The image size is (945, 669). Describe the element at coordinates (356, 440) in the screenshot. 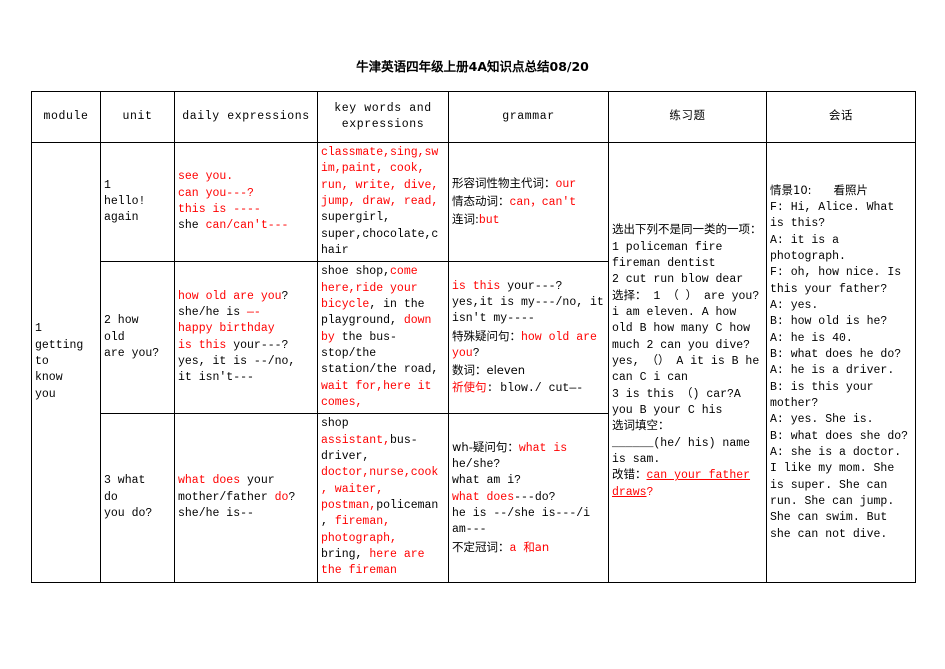

I see `key-words-3-seg-2: assistant,` at that location.